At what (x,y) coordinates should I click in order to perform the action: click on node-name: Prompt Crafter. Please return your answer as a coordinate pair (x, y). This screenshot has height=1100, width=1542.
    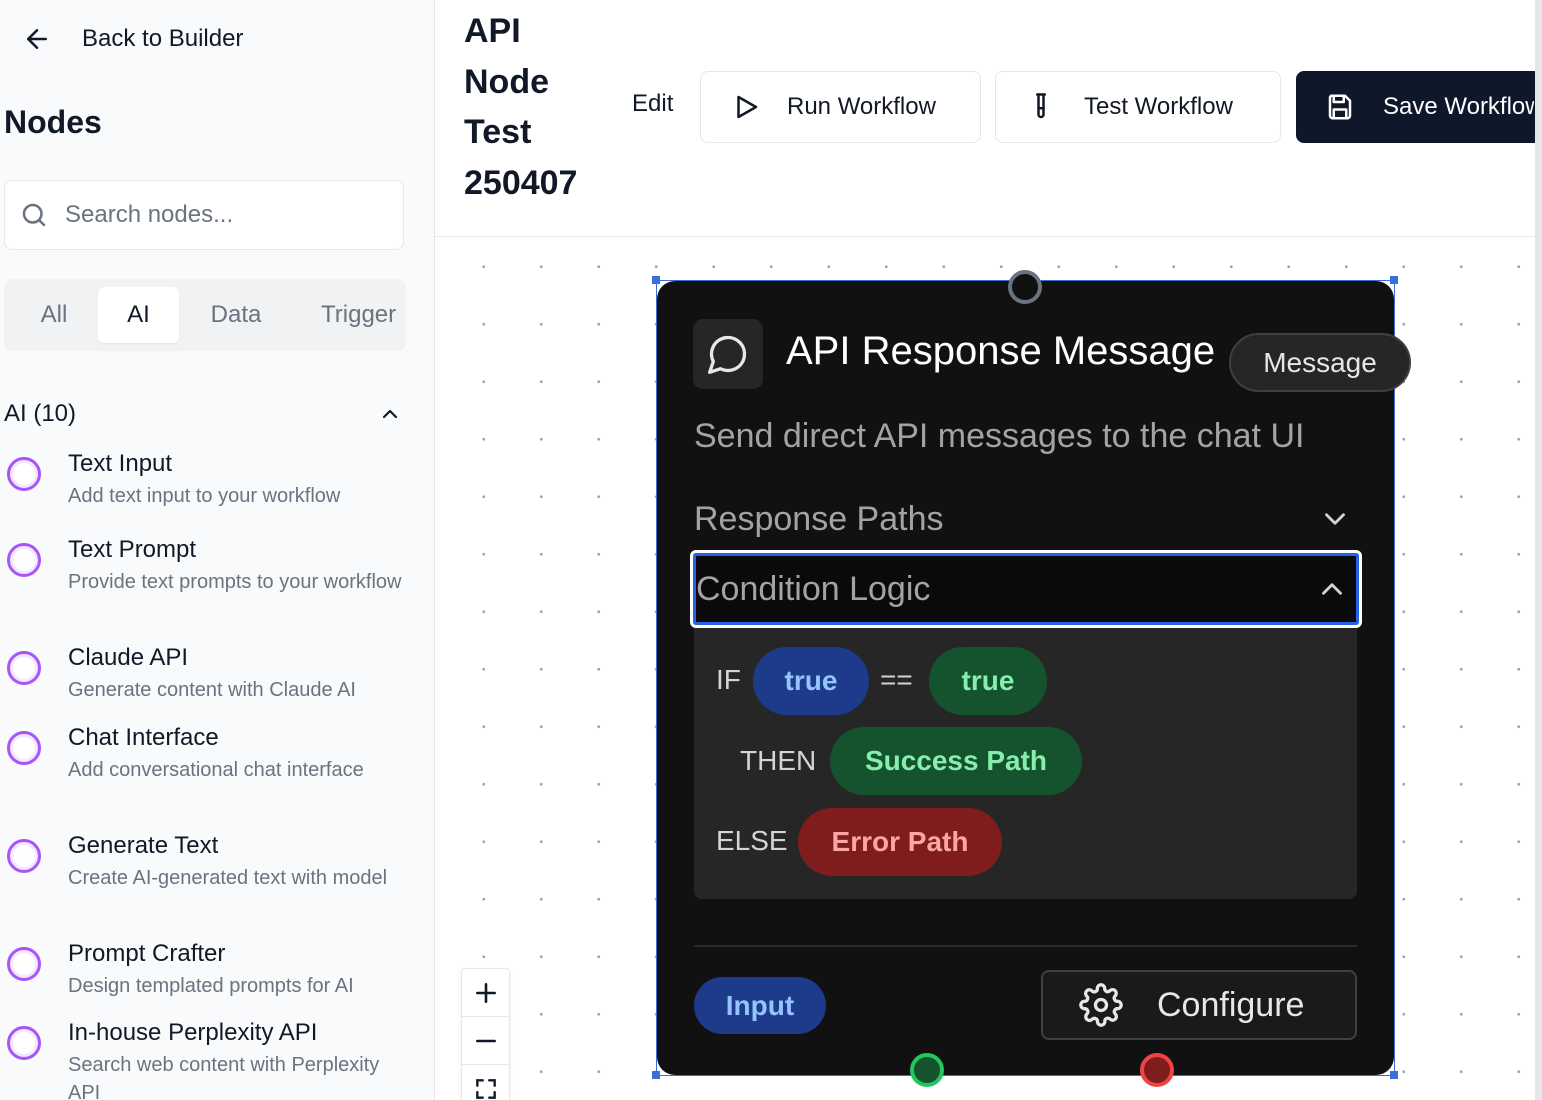
    Looking at the image, I should click on (147, 953).